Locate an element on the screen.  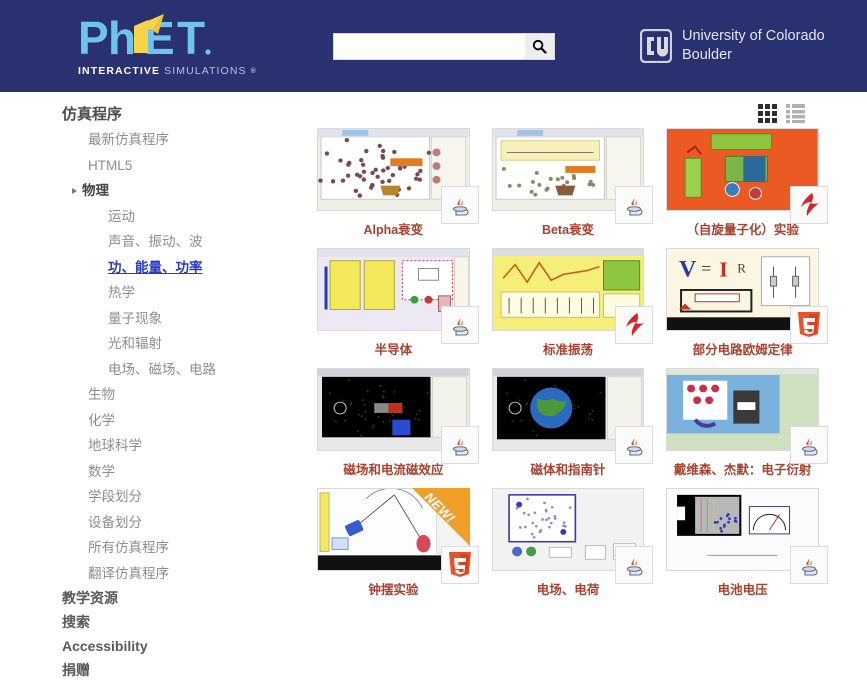
sidebar-footer-item-1: 搜索 is located at coordinates (147, 622).